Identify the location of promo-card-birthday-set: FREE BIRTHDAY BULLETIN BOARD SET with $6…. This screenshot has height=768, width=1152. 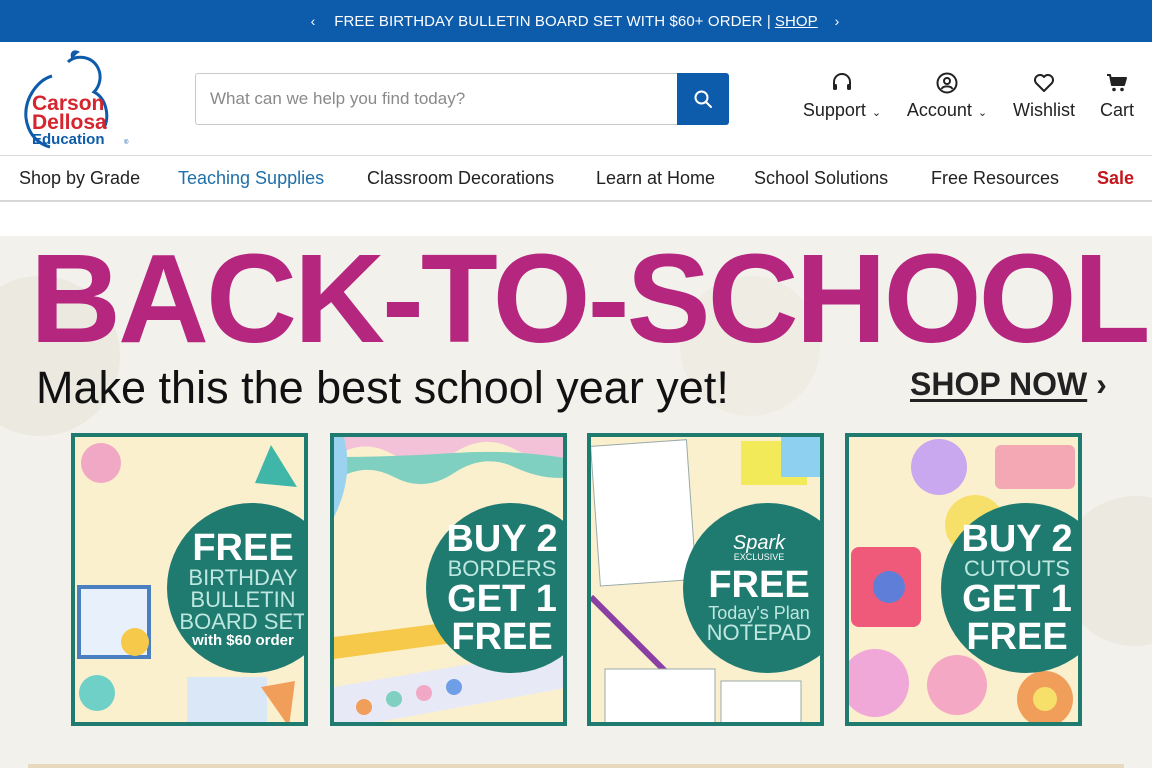
(189, 579).